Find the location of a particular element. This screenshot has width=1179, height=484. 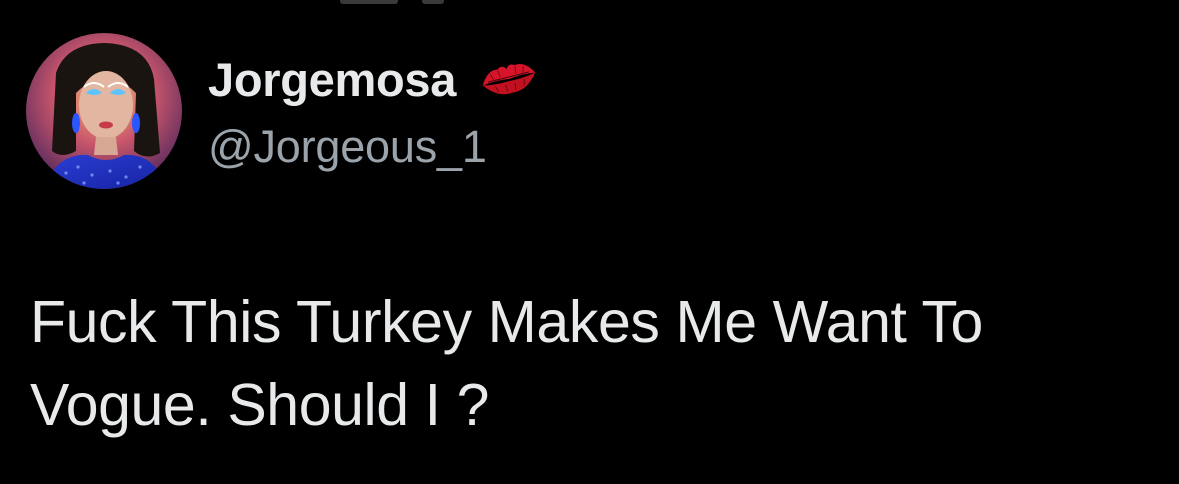

clipped-content-above is located at coordinates (400, 3).